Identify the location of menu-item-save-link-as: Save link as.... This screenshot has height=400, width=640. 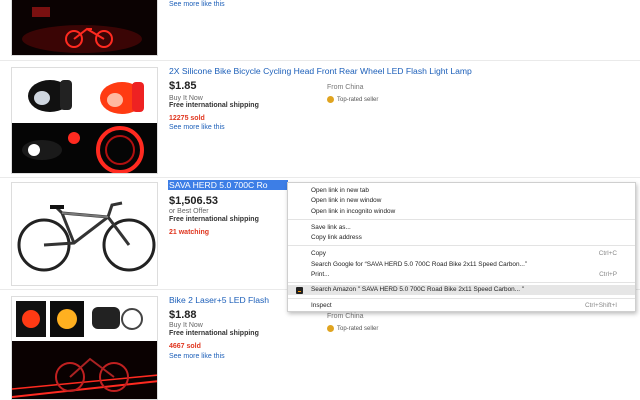
(461, 228).